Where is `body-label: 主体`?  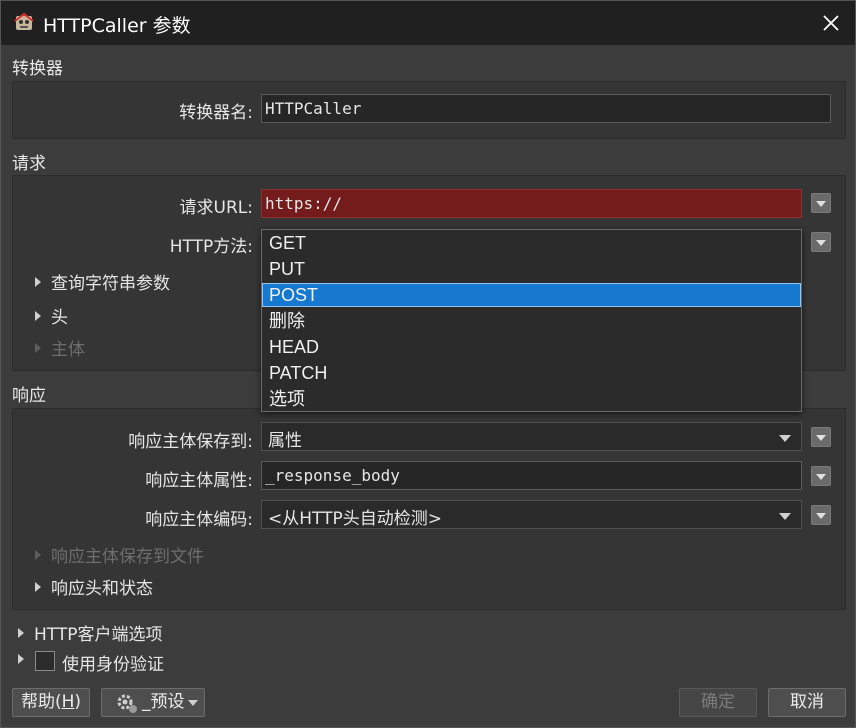
body-label: 主体 is located at coordinates (68, 350).